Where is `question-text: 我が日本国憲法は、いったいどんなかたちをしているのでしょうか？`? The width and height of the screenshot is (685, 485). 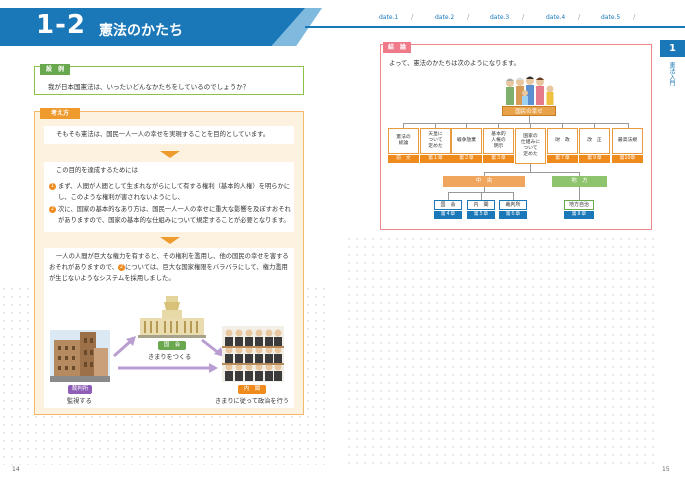
question-text: 我が日本国憲法は、いったいどんなかたちをしているのでしょうか？ is located at coordinates (149, 87).